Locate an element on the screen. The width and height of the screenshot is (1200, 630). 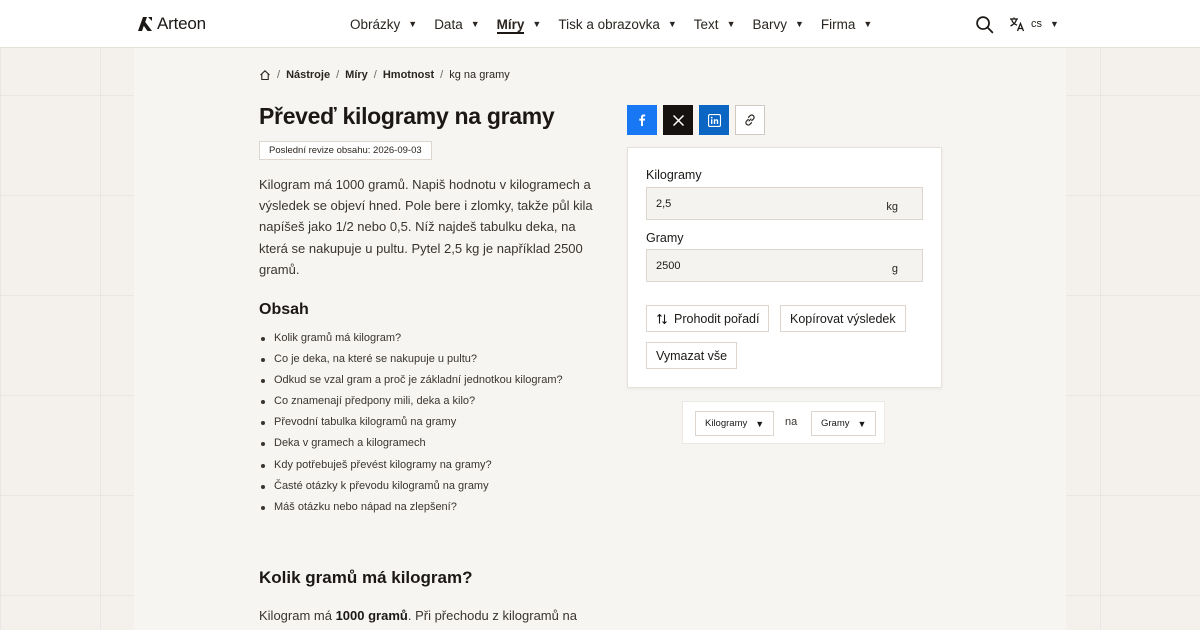
kilogram-input is located at coordinates (762, 203).